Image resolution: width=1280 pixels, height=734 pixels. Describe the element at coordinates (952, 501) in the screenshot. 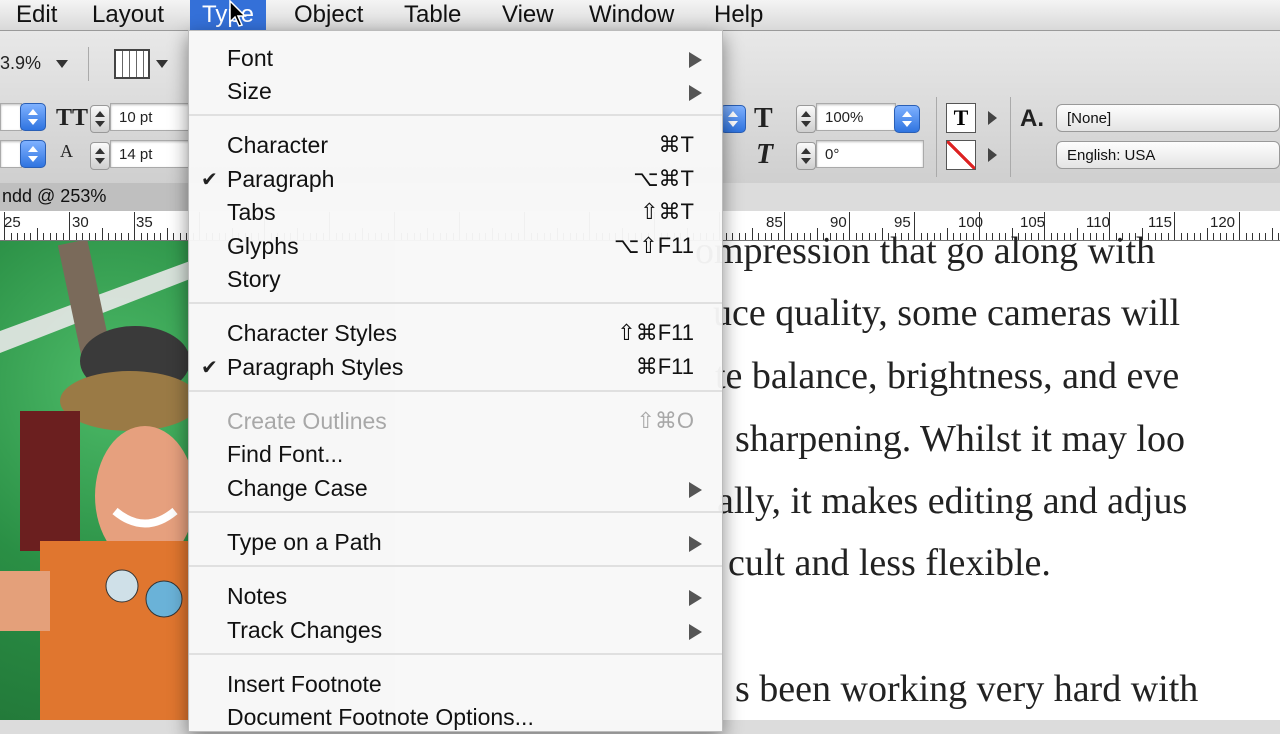

I see `text-line: ally, it makes editing and adjus` at that location.